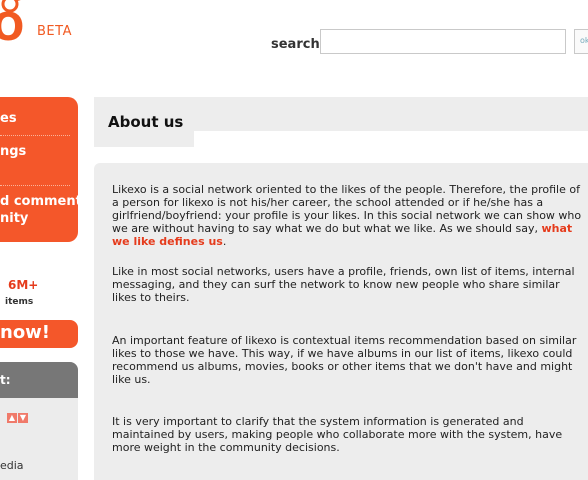  Describe the element at coordinates (12, 465) in the screenshot. I see `side-box-item: edia` at that location.